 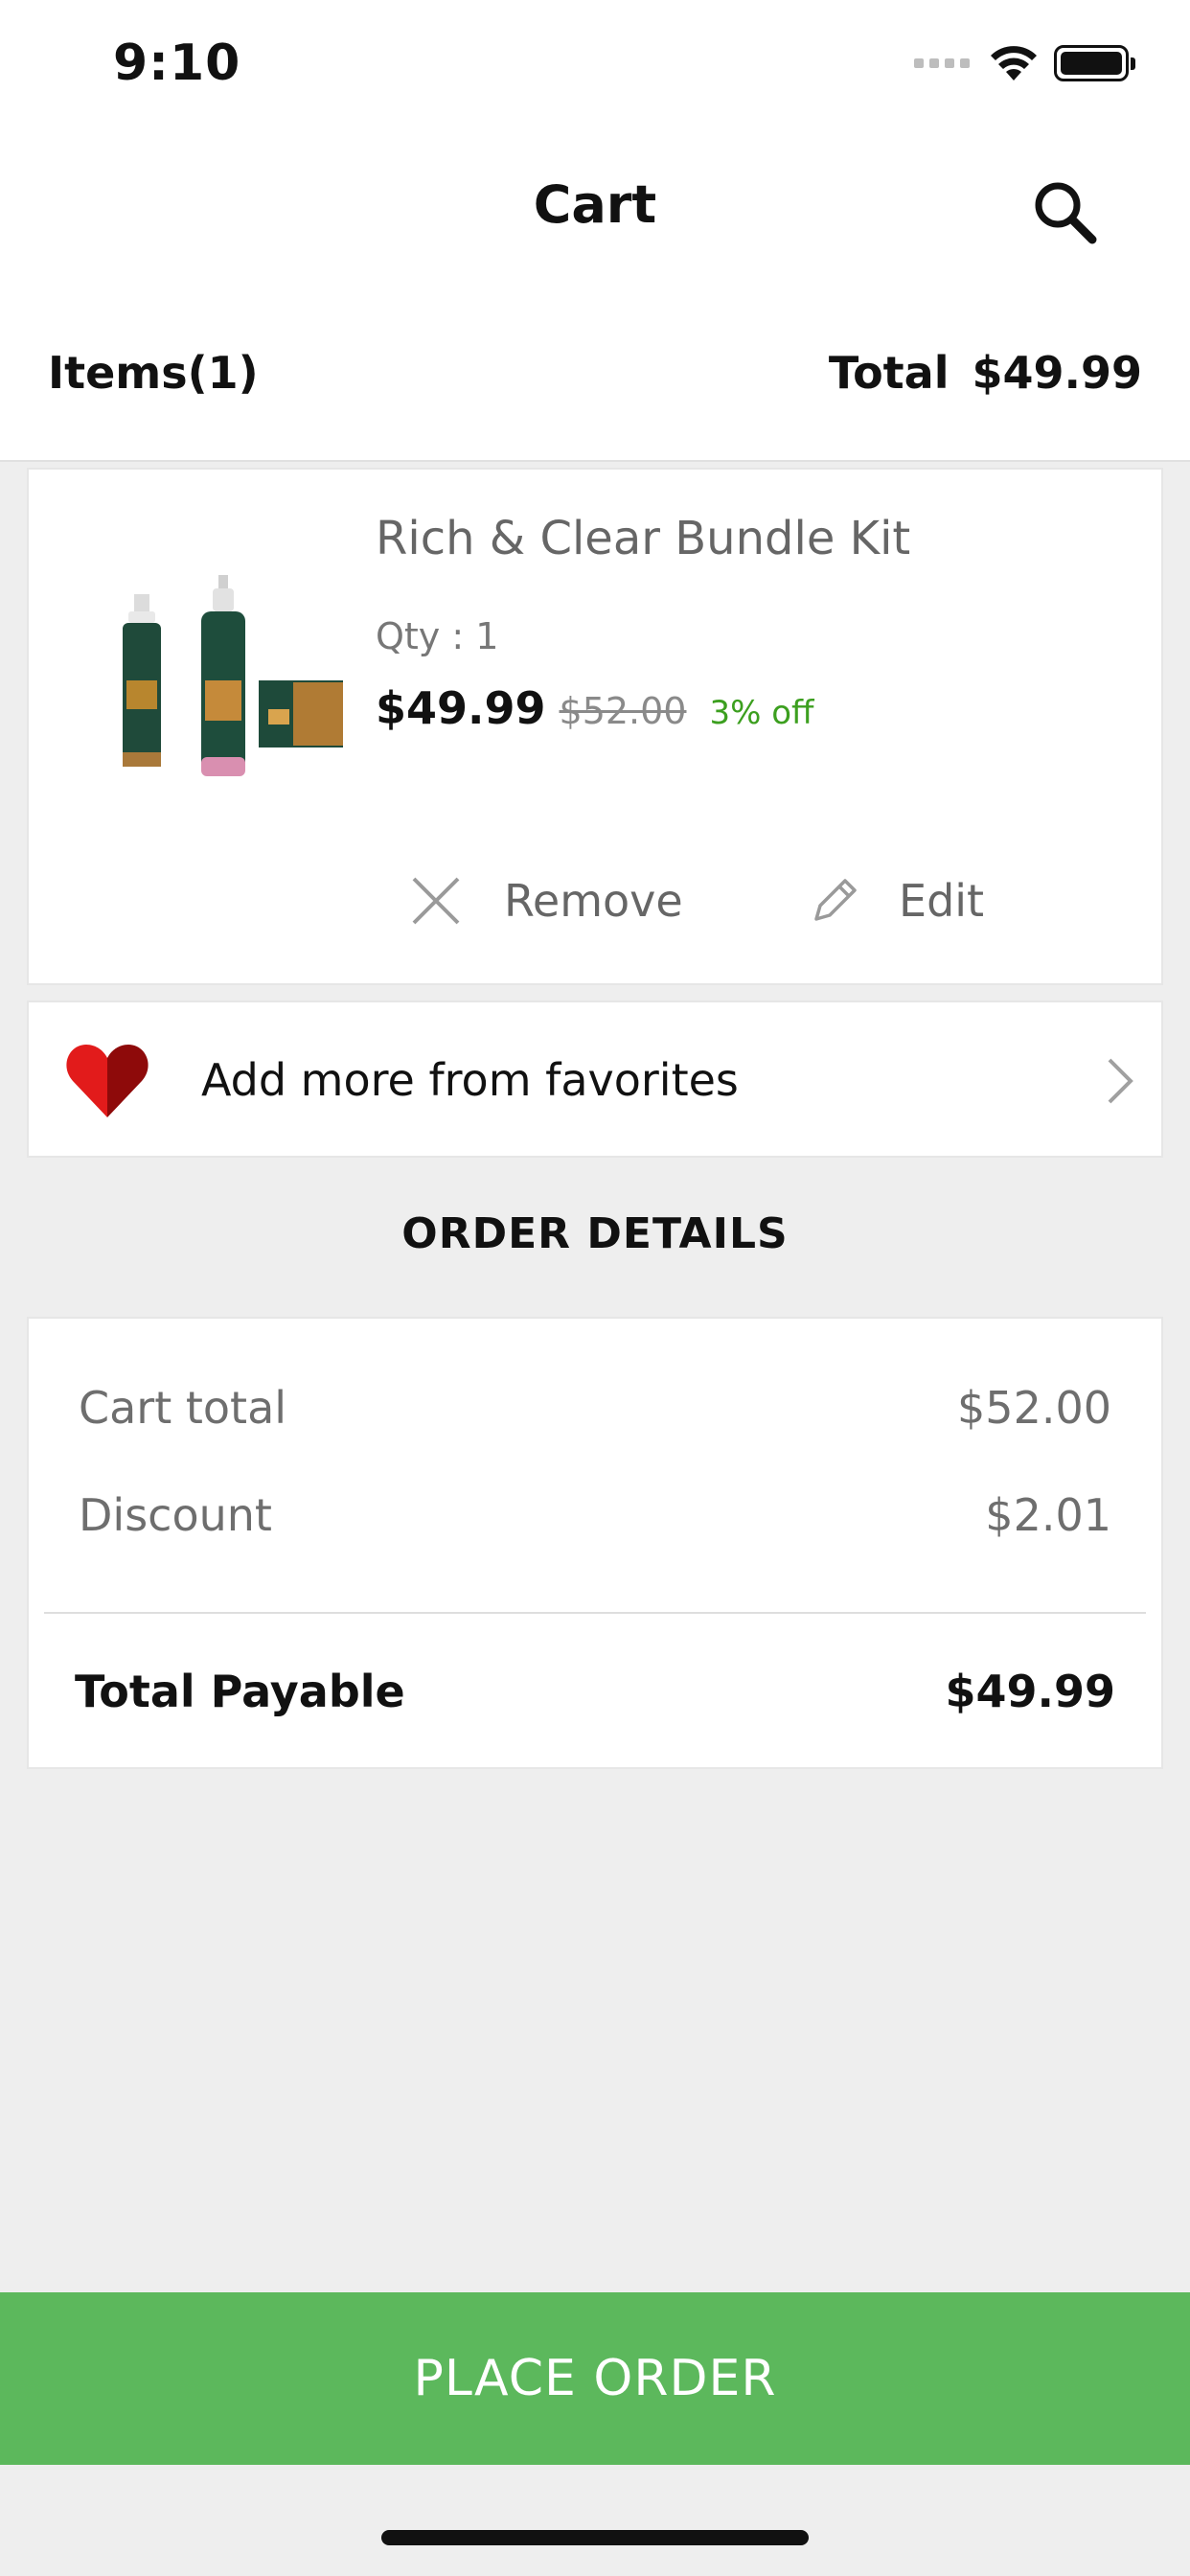 I want to click on status-bar: 9:10, so click(x=595, y=63).